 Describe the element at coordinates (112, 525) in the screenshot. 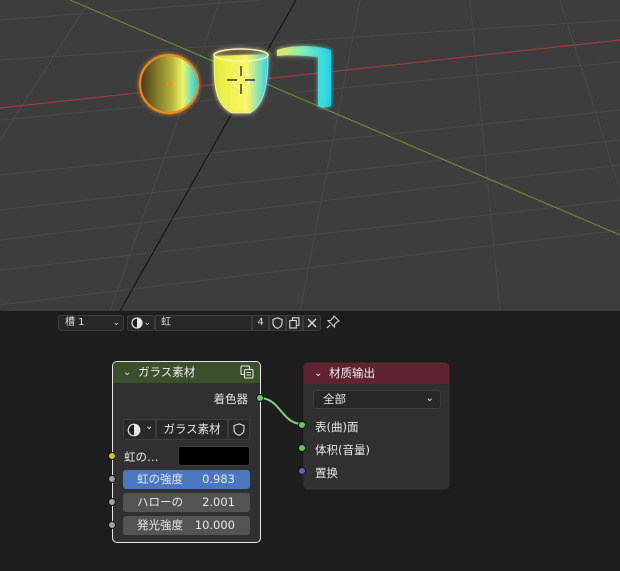

I see `emission-strength-socket` at that location.